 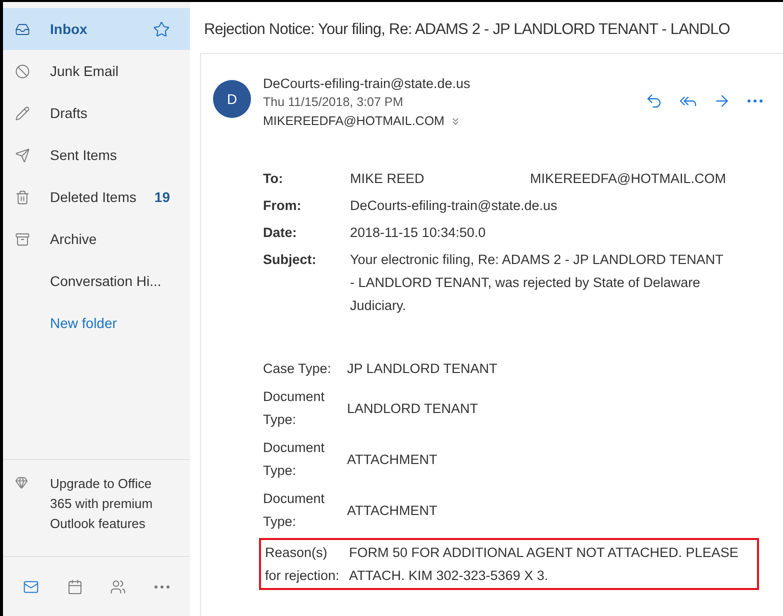 What do you see at coordinates (333, 103) in the screenshot?
I see `sent-date: Thu 11/15/2018, 3:07 PM` at bounding box center [333, 103].